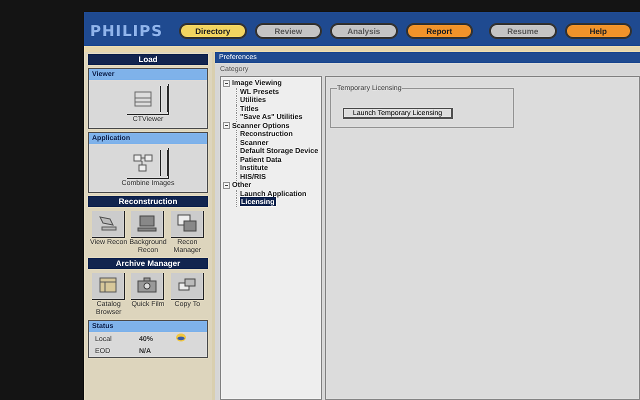 Image resolution: width=640 pixels, height=400 pixels. What do you see at coordinates (148, 59) in the screenshot?
I see `panel-title: Load` at bounding box center [148, 59].